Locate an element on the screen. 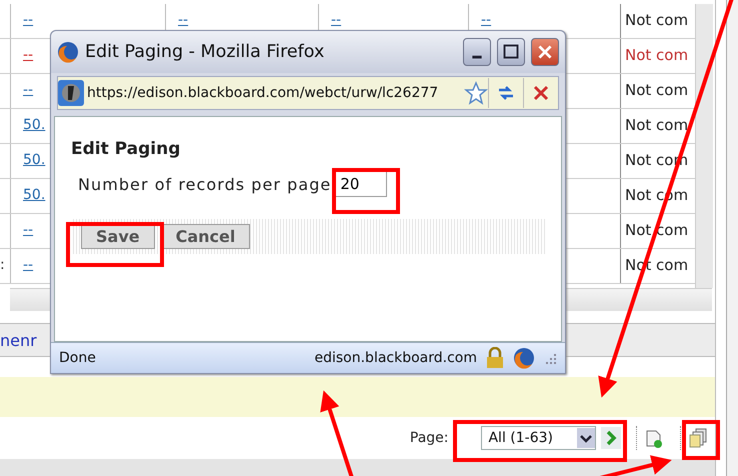 The height and width of the screenshot is (476, 738). dialog-heading: Edit Paging is located at coordinates (126, 149).